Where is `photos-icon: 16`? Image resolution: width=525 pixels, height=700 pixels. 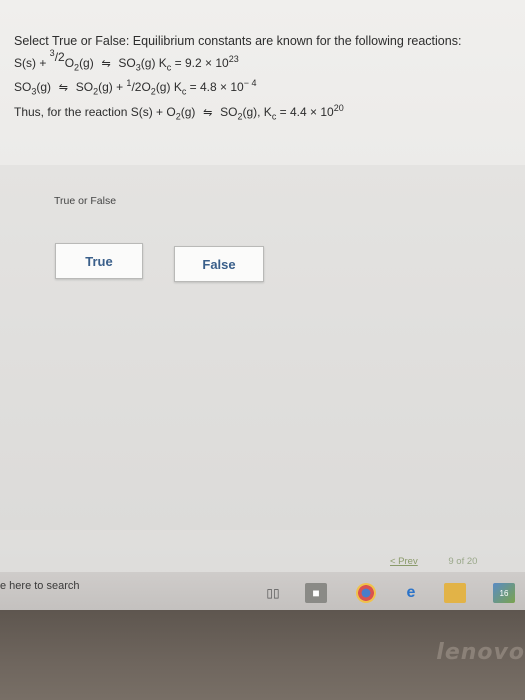 photos-icon: 16 is located at coordinates (504, 593).